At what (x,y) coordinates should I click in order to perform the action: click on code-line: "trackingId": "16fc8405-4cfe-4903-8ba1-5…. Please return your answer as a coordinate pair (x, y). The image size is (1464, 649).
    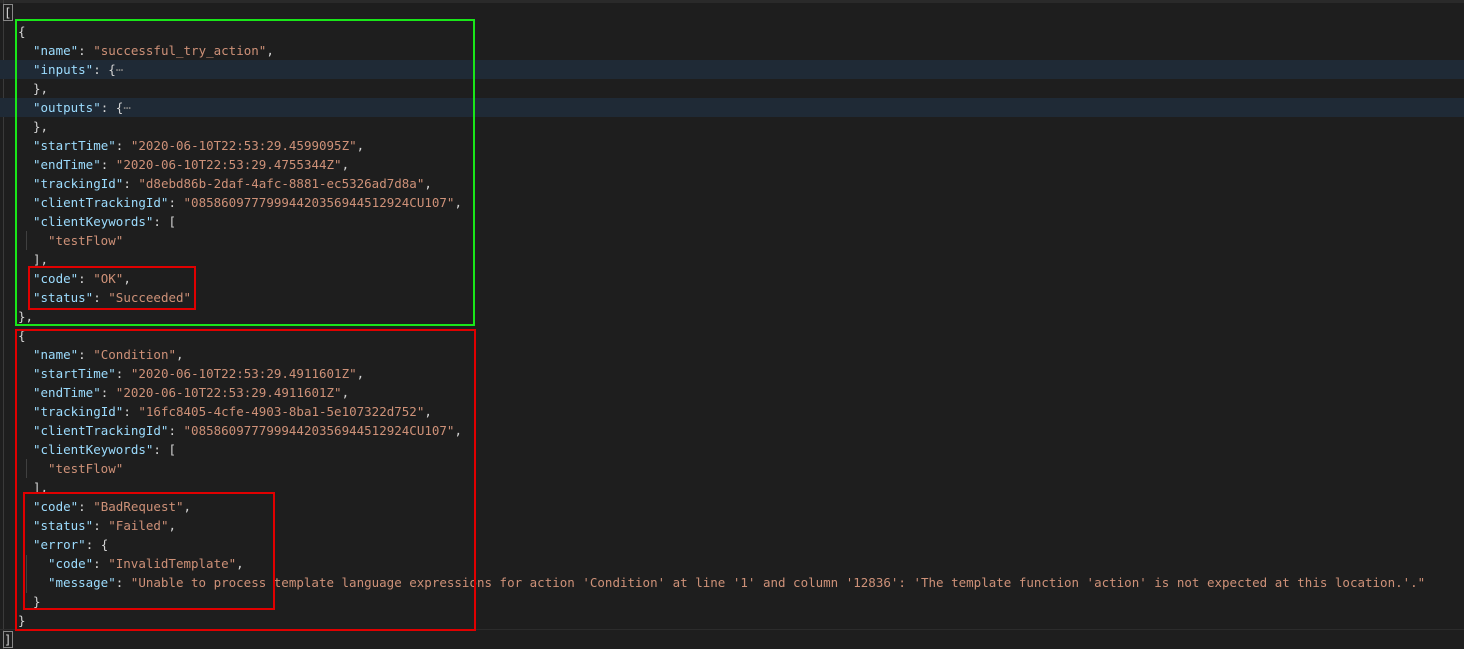
    Looking at the image, I should click on (232, 411).